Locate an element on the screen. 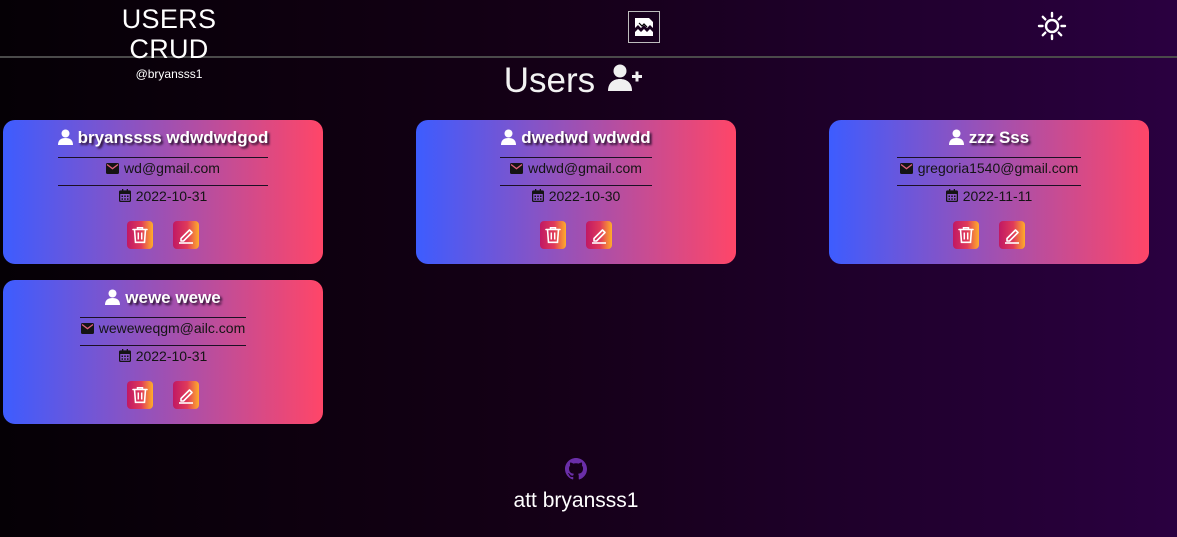 This screenshot has width=1177, height=537. user-card: dwedwd wdwdd wdwd@gmail.com 2022-10-30 is located at coordinates (576, 192).